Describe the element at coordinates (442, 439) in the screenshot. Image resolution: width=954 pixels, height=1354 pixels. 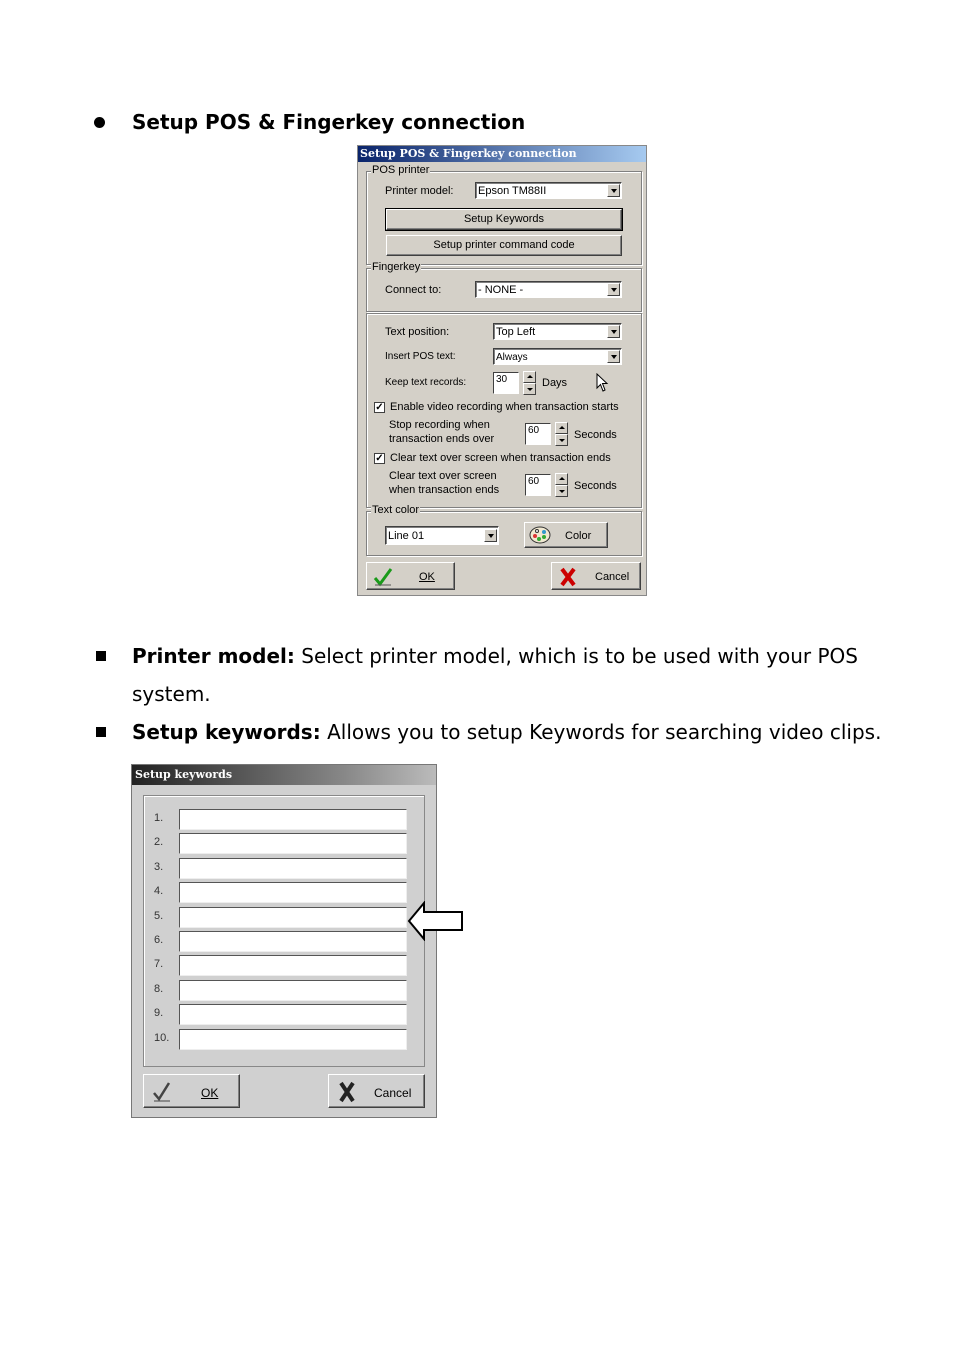
I see `stop-recording-label-2: transaction ends over` at that location.